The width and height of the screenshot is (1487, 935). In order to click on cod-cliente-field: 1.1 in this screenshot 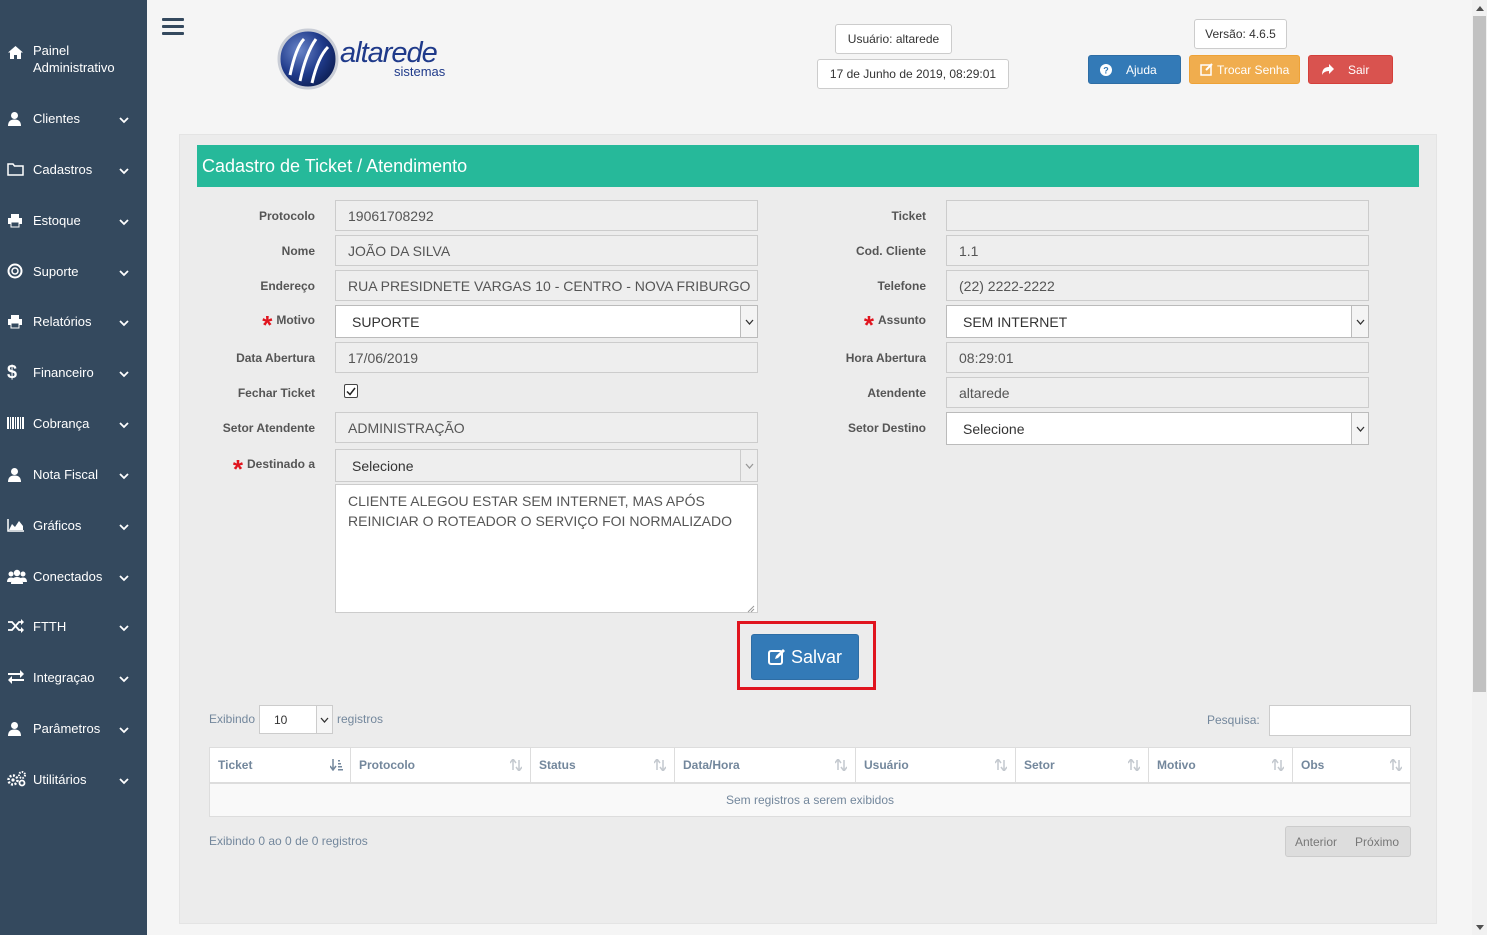, I will do `click(1157, 250)`.